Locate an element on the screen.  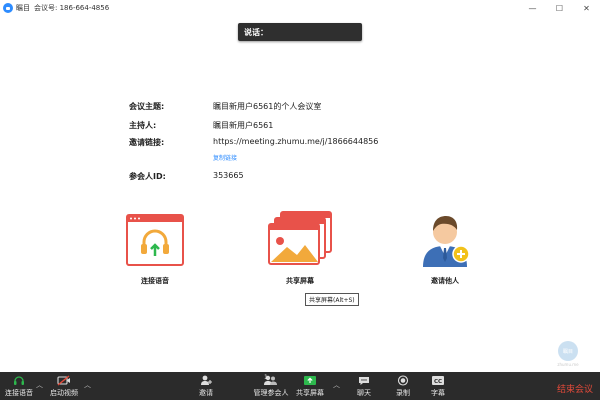
watermark-text: zhumu.me is located at coordinates (568, 364).